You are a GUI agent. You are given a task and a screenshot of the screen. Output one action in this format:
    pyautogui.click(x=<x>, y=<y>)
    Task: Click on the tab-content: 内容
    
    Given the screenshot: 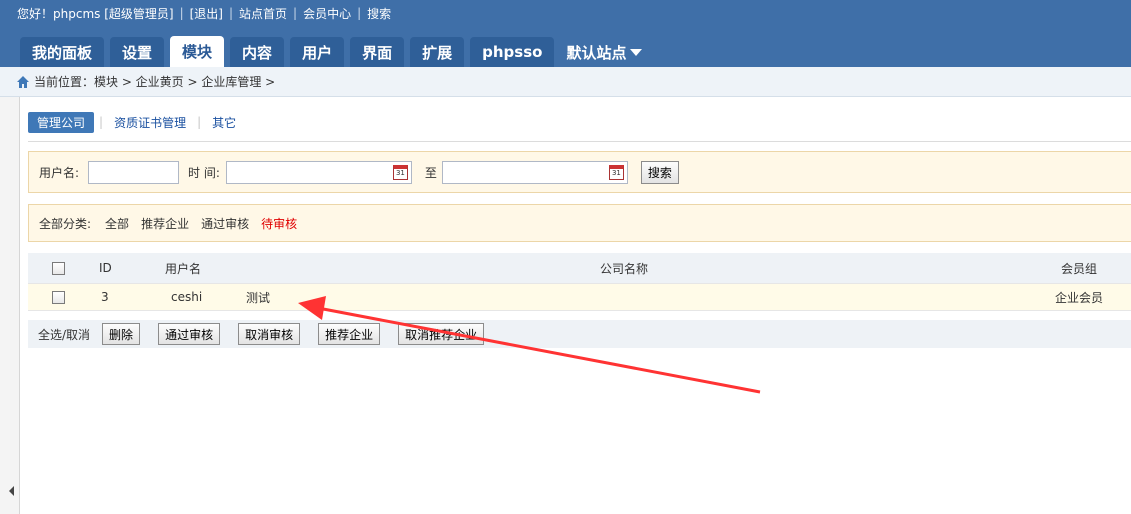 What is the action you would take?
    pyautogui.click(x=257, y=52)
    